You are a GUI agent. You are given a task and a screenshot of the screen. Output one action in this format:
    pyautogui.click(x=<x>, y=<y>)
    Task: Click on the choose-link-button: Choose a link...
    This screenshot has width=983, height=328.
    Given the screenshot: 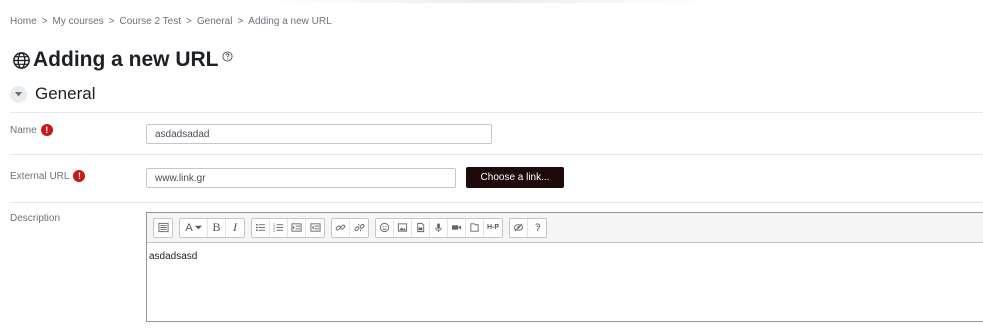 What is the action you would take?
    pyautogui.click(x=515, y=177)
    